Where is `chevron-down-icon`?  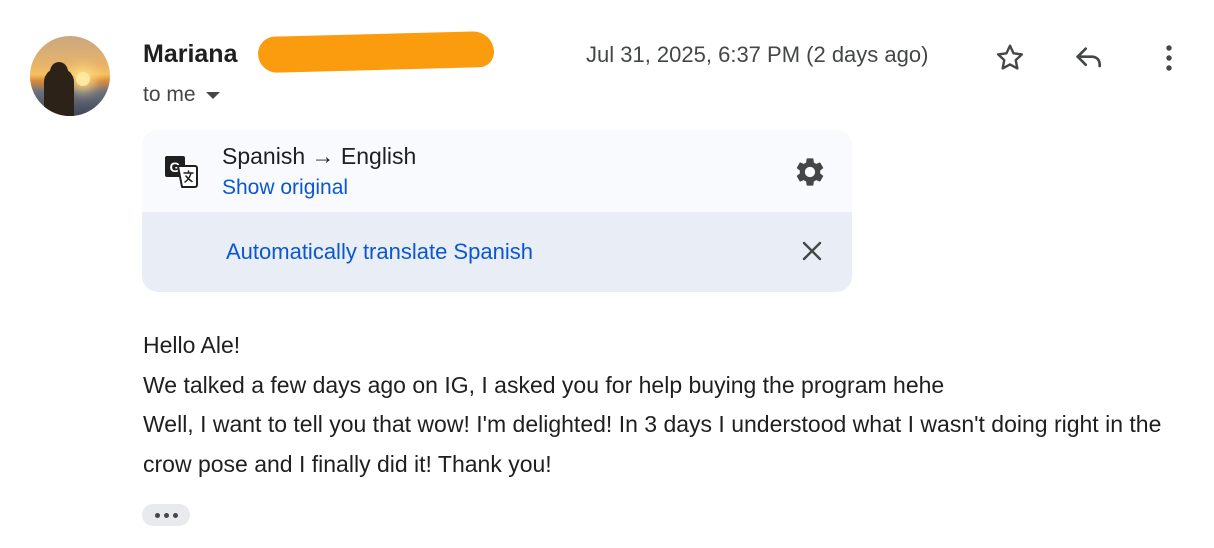
chevron-down-icon is located at coordinates (212, 95).